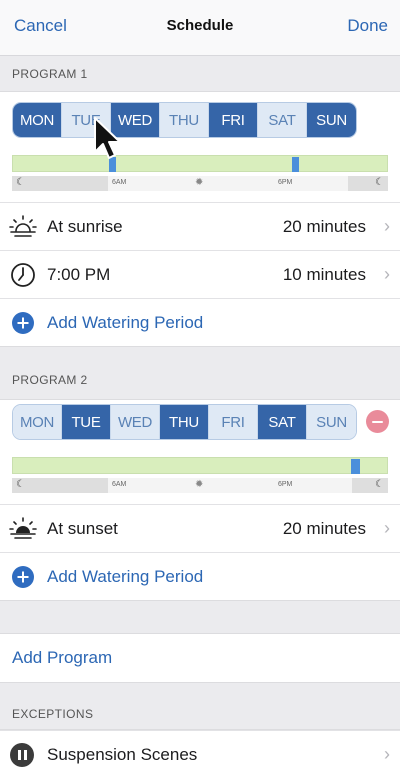 The image size is (400, 782). I want to click on watering-period-row: At sunrise 20 minutes ›, so click(200, 226).